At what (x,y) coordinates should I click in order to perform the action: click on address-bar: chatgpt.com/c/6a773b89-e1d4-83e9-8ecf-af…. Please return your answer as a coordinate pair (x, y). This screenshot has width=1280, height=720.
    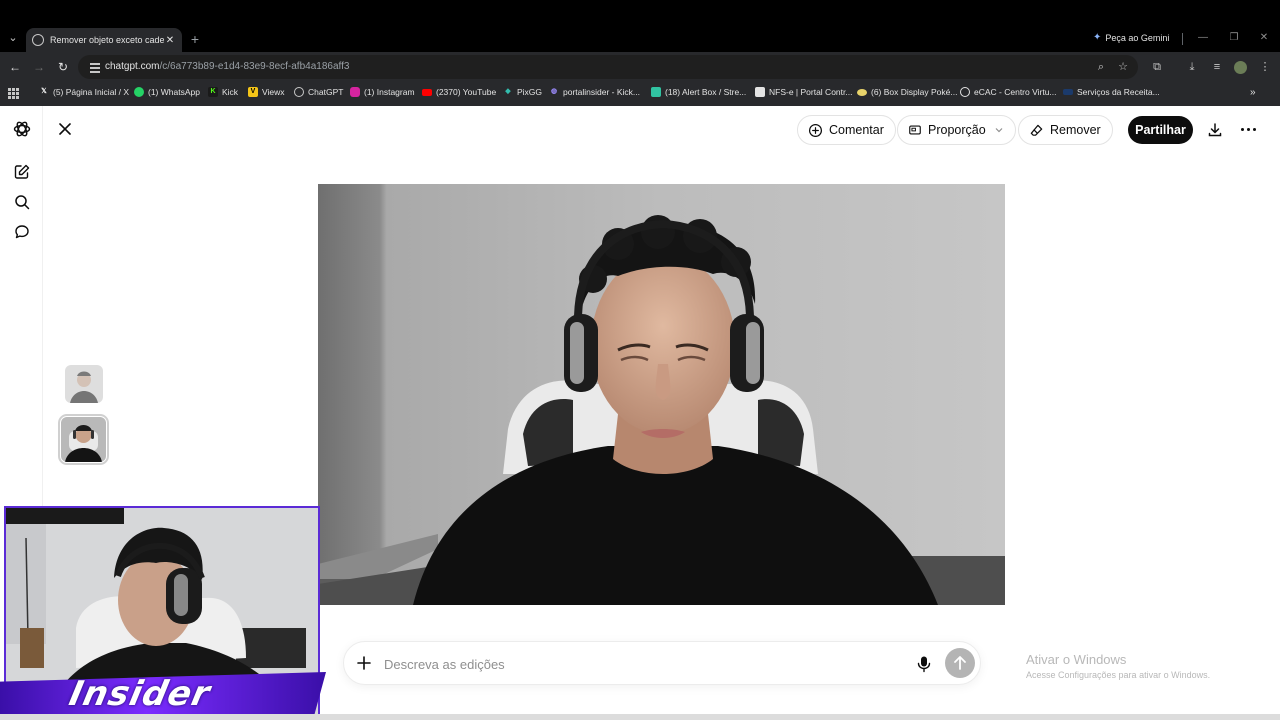
    Looking at the image, I should click on (608, 67).